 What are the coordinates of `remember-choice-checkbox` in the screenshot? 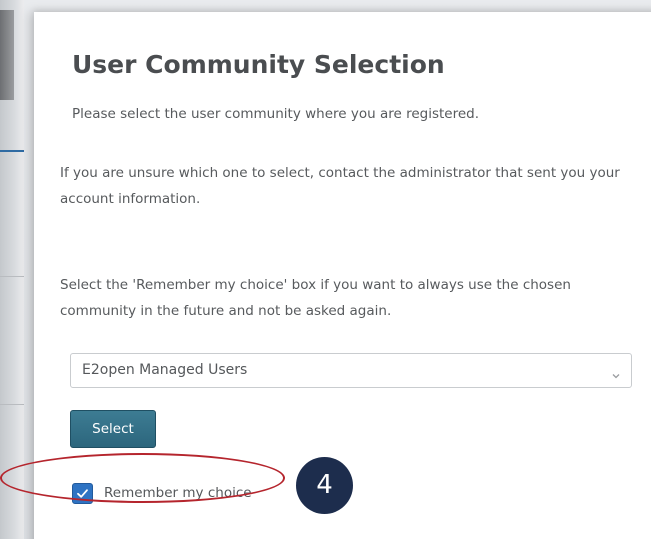 It's located at (82, 493).